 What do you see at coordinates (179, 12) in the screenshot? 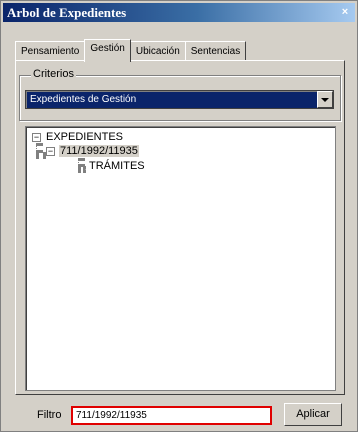
I see `title-bar: Arbol de Expedientes ×` at bounding box center [179, 12].